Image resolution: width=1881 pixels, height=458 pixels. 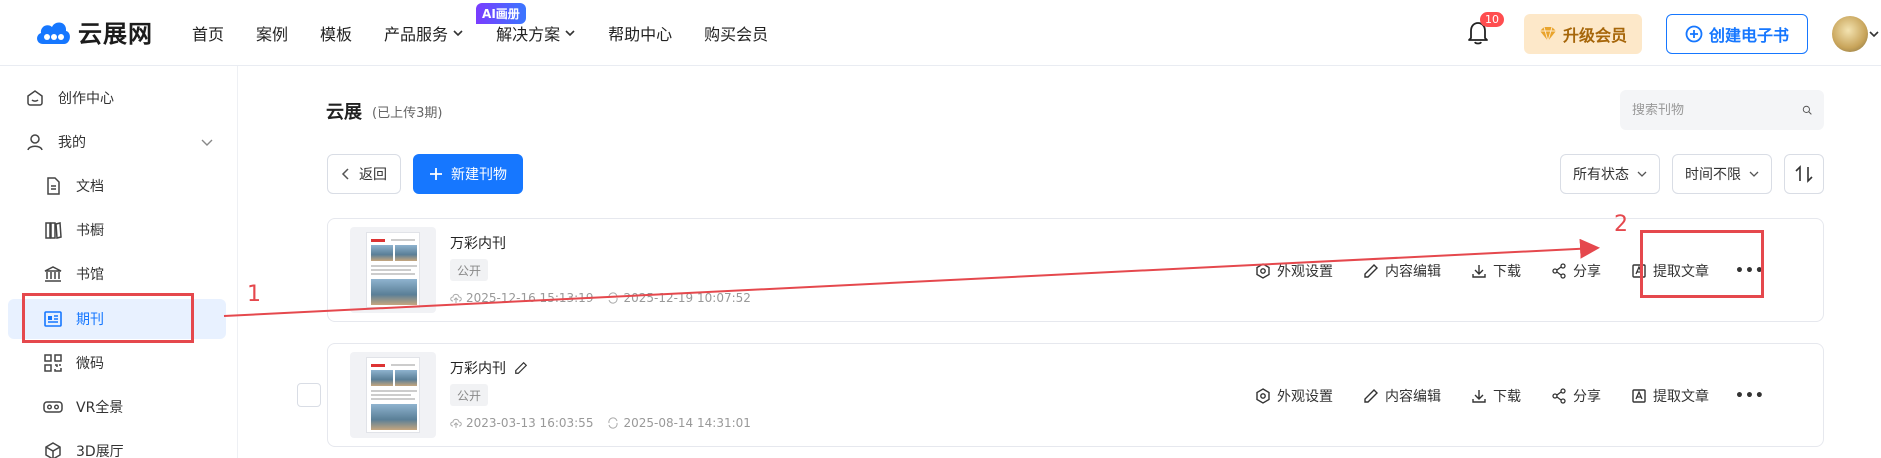 I want to click on sidebar-item-3d-hall: 3D展厅, so click(x=117, y=444).